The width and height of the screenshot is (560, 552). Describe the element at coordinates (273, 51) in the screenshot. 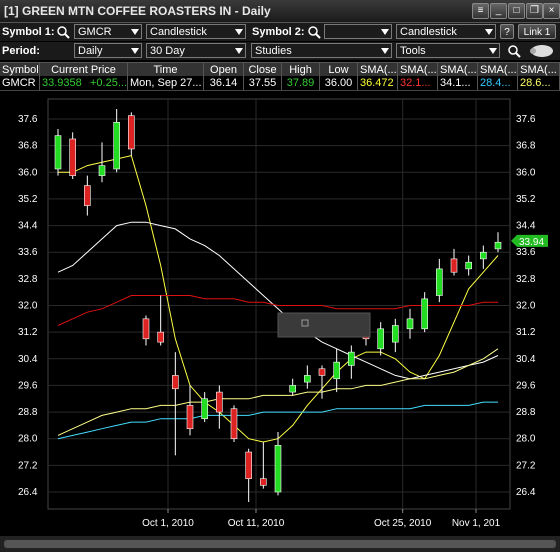

I see `studies-value: Studies` at that location.